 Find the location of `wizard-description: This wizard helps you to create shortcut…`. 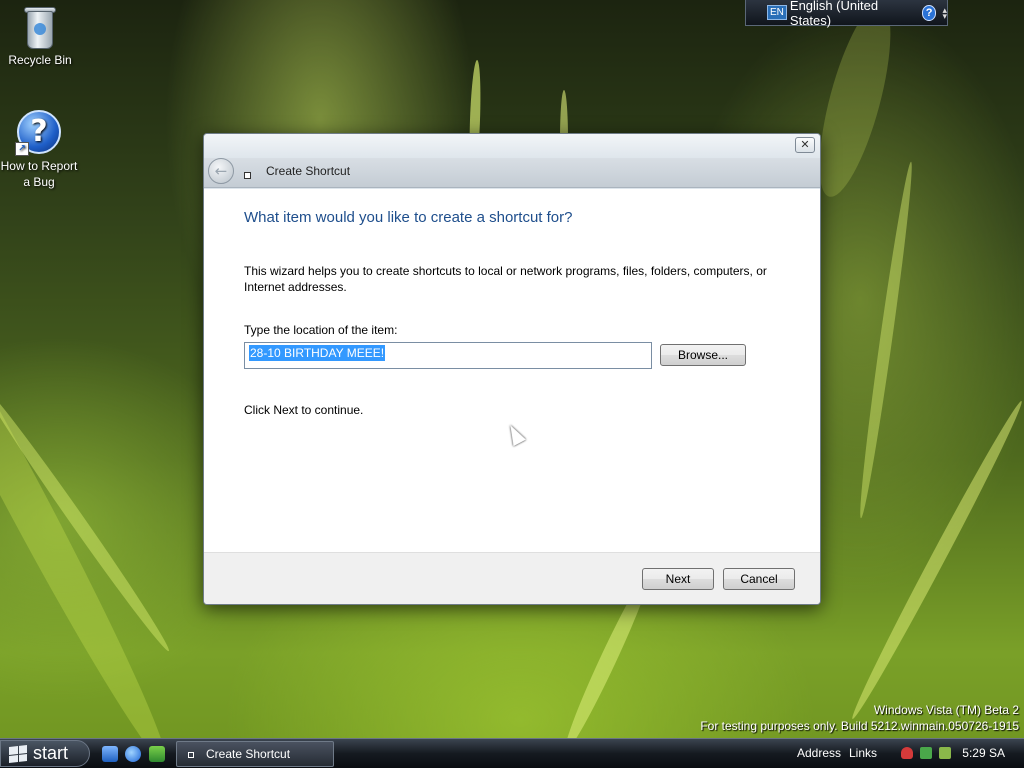

wizard-description: This wizard helps you to create shortcut… is located at coordinates (505, 279).